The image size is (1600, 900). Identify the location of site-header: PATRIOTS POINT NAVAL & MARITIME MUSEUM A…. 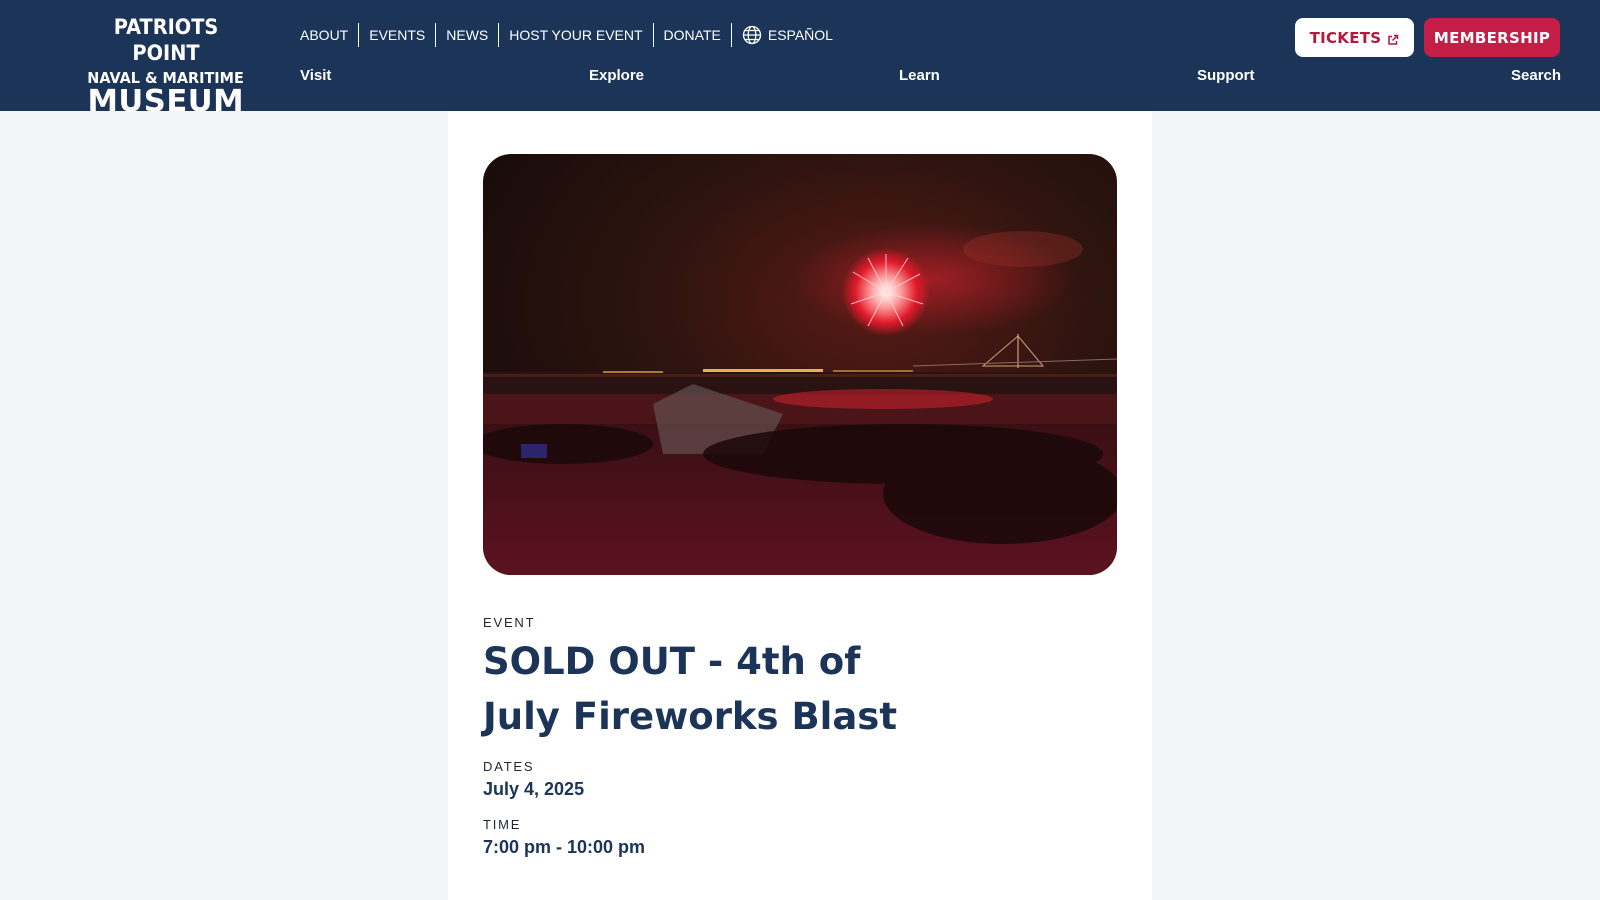
(800, 58).